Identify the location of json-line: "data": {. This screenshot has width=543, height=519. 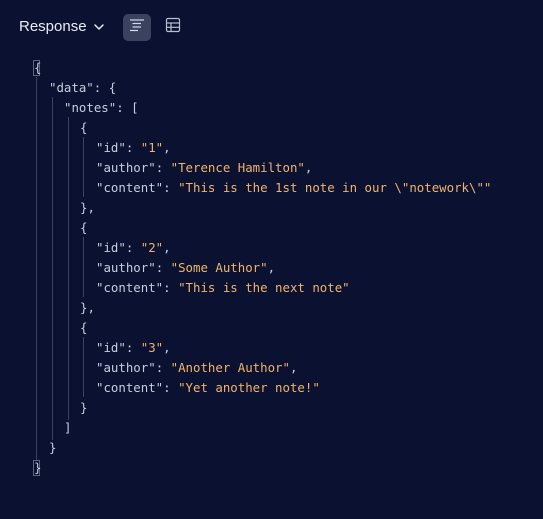
(83, 87).